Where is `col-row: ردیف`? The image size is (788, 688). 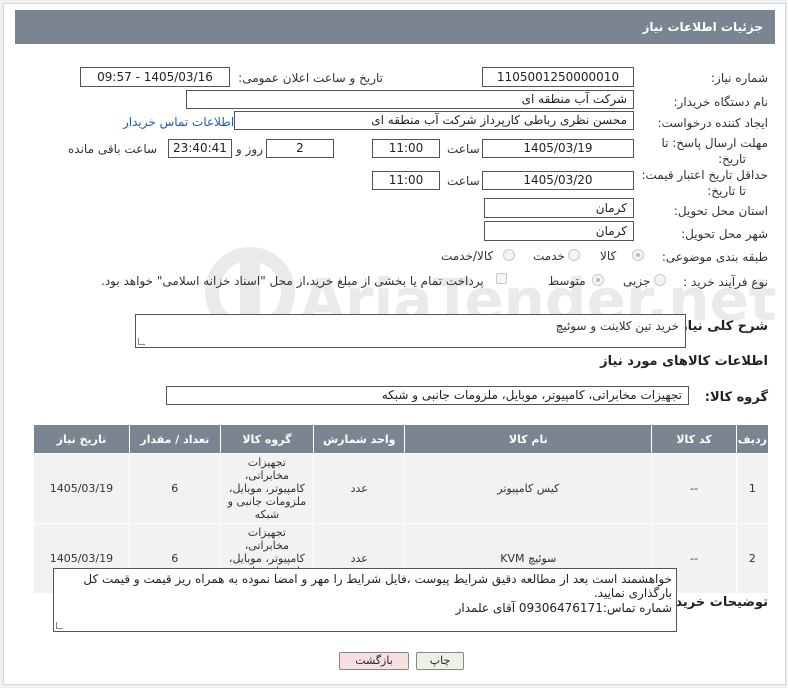 col-row: ردیف is located at coordinates (752, 439).